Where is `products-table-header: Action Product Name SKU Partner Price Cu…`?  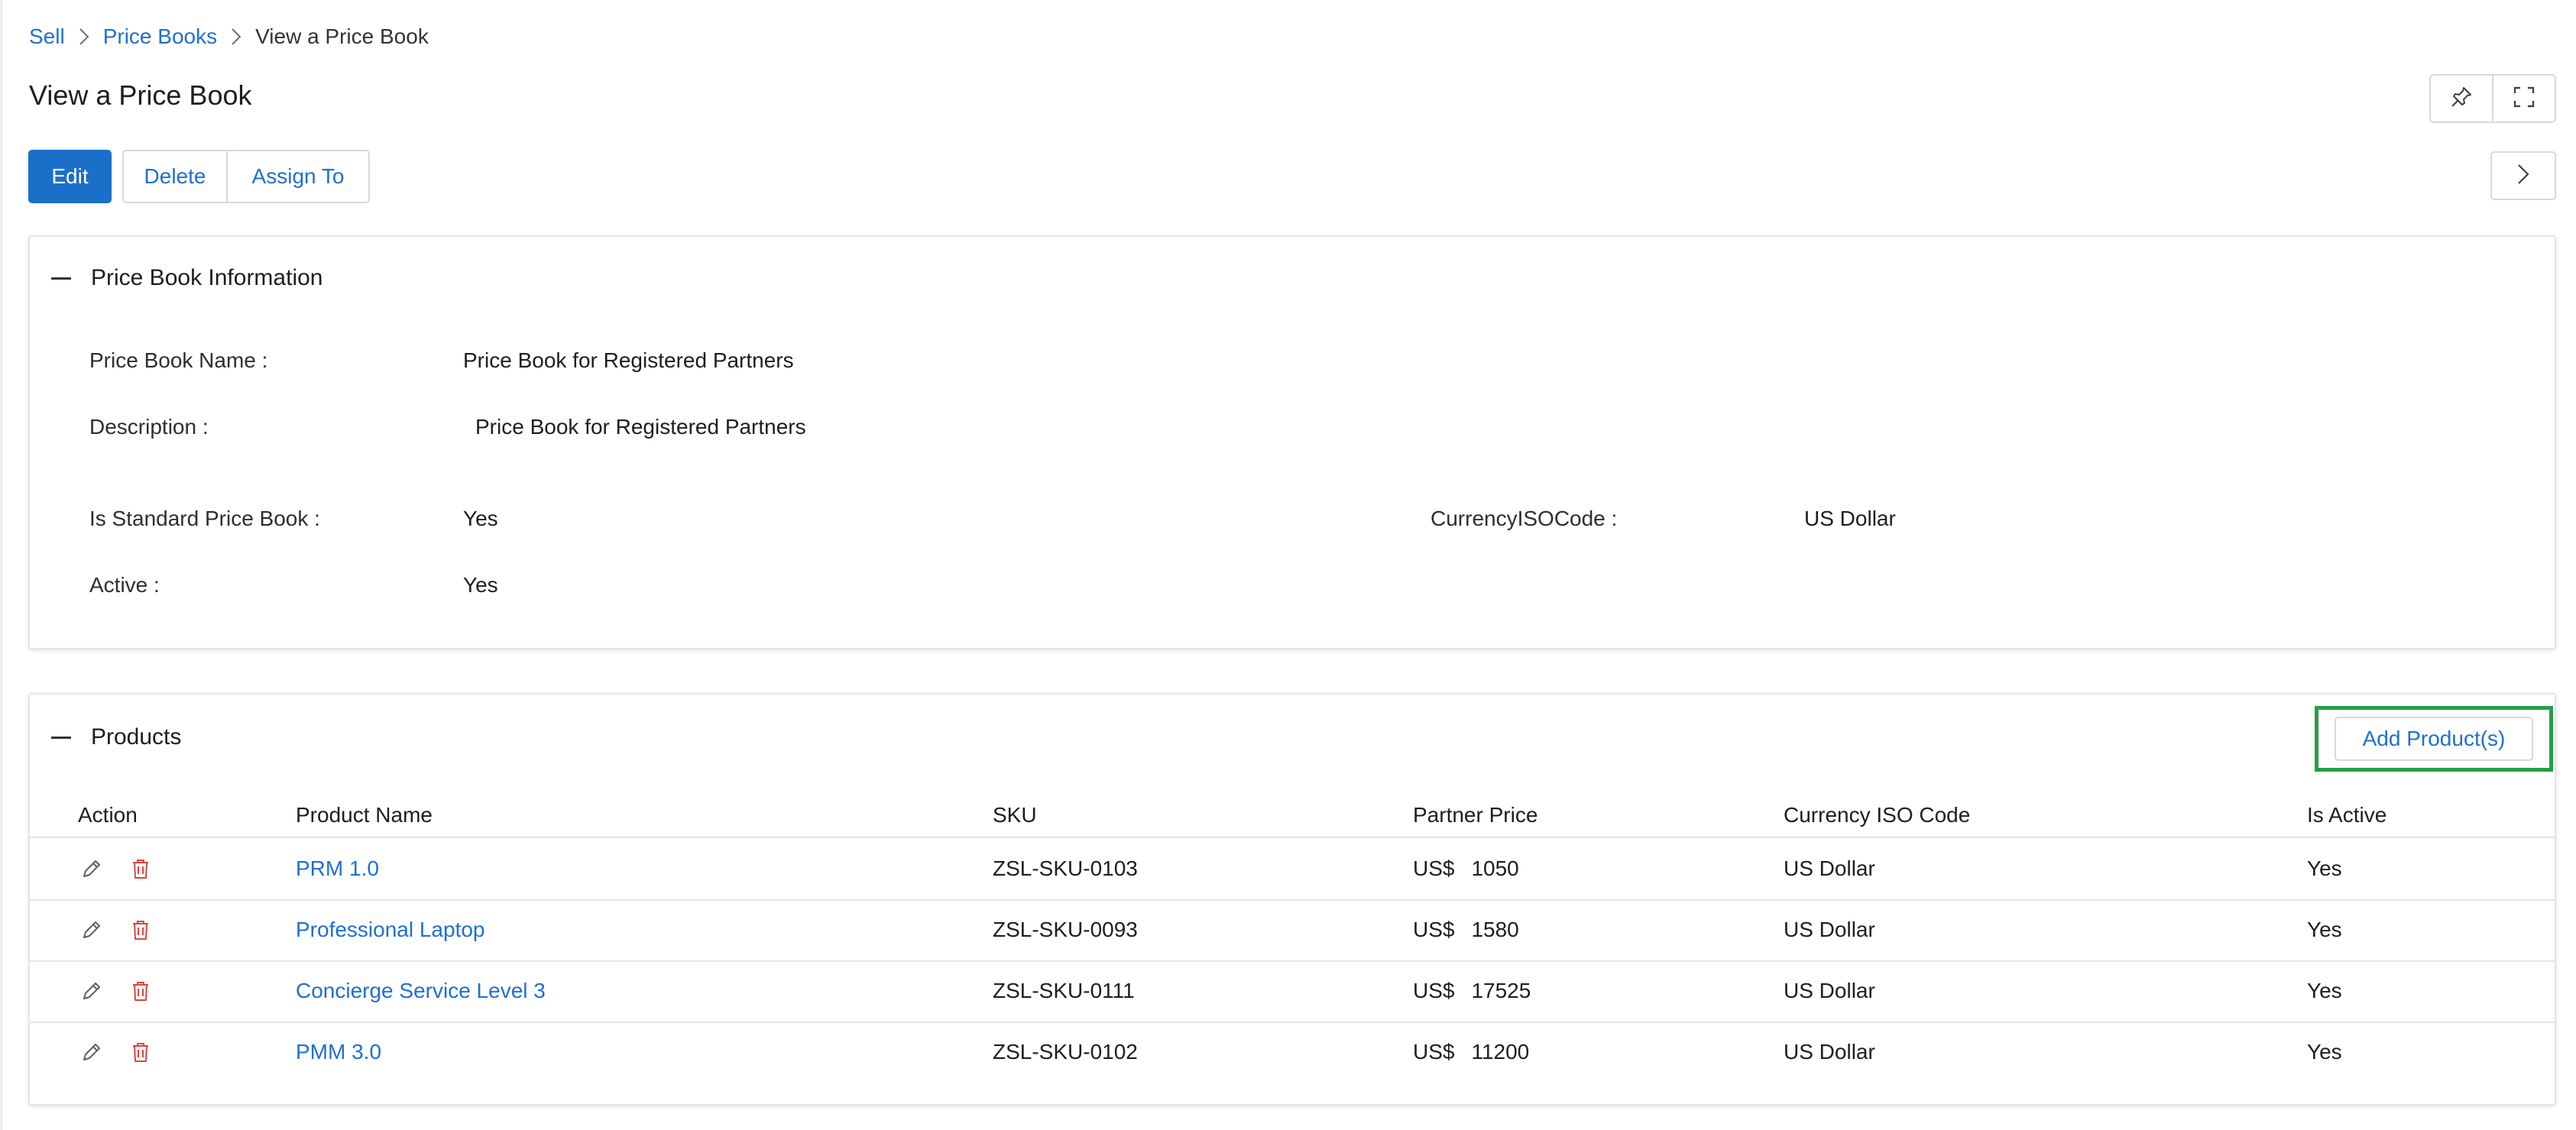 products-table-header: Action Product Name SKU Partner Price Cu… is located at coordinates (1292, 816).